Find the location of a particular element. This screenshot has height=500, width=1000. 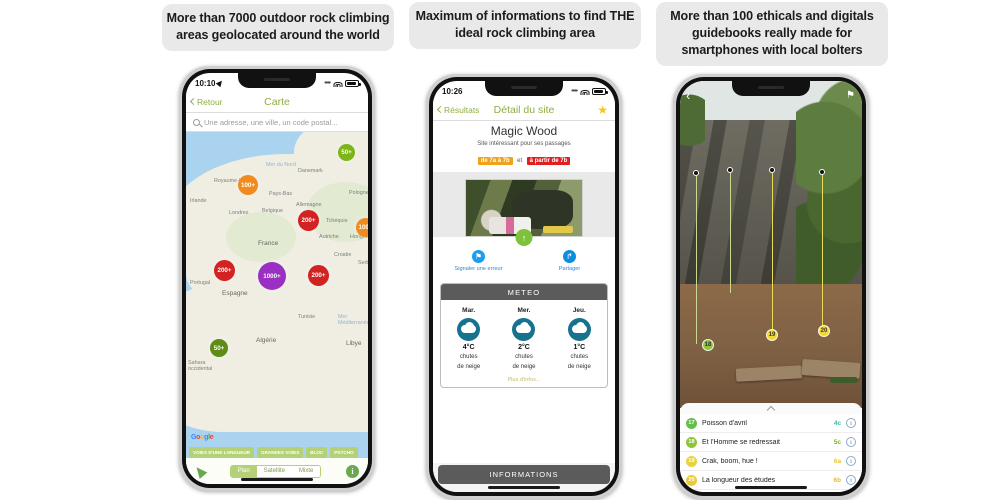

route-name: Poisson d'avril is located at coordinates (724, 423).